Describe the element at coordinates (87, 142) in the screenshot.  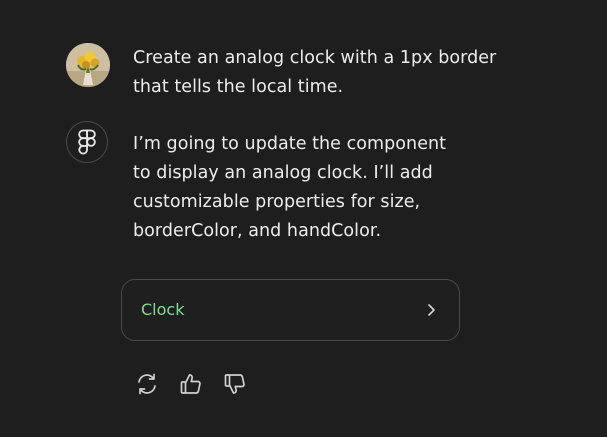
I see `figma-logo-icon` at that location.